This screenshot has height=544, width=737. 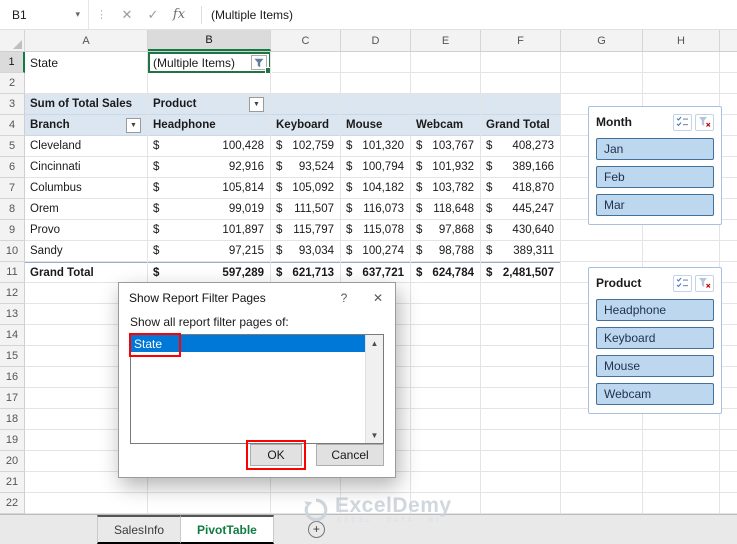 I want to click on row-header-15: 15, so click(x=12, y=356).